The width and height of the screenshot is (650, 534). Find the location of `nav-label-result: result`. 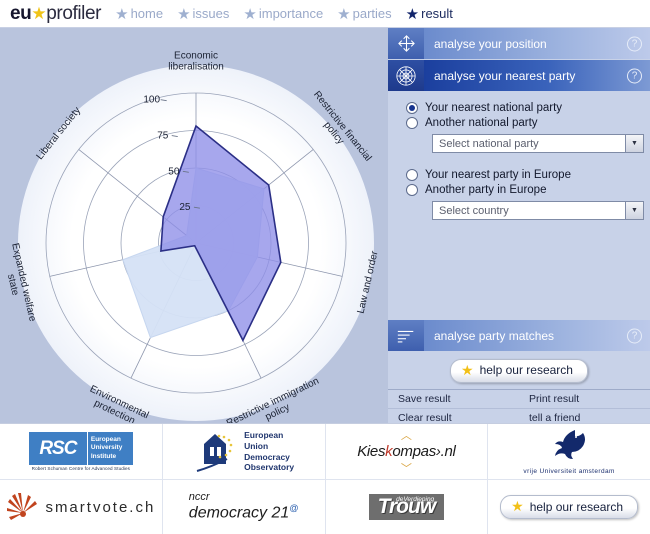

nav-label-result: result is located at coordinates (437, 13).